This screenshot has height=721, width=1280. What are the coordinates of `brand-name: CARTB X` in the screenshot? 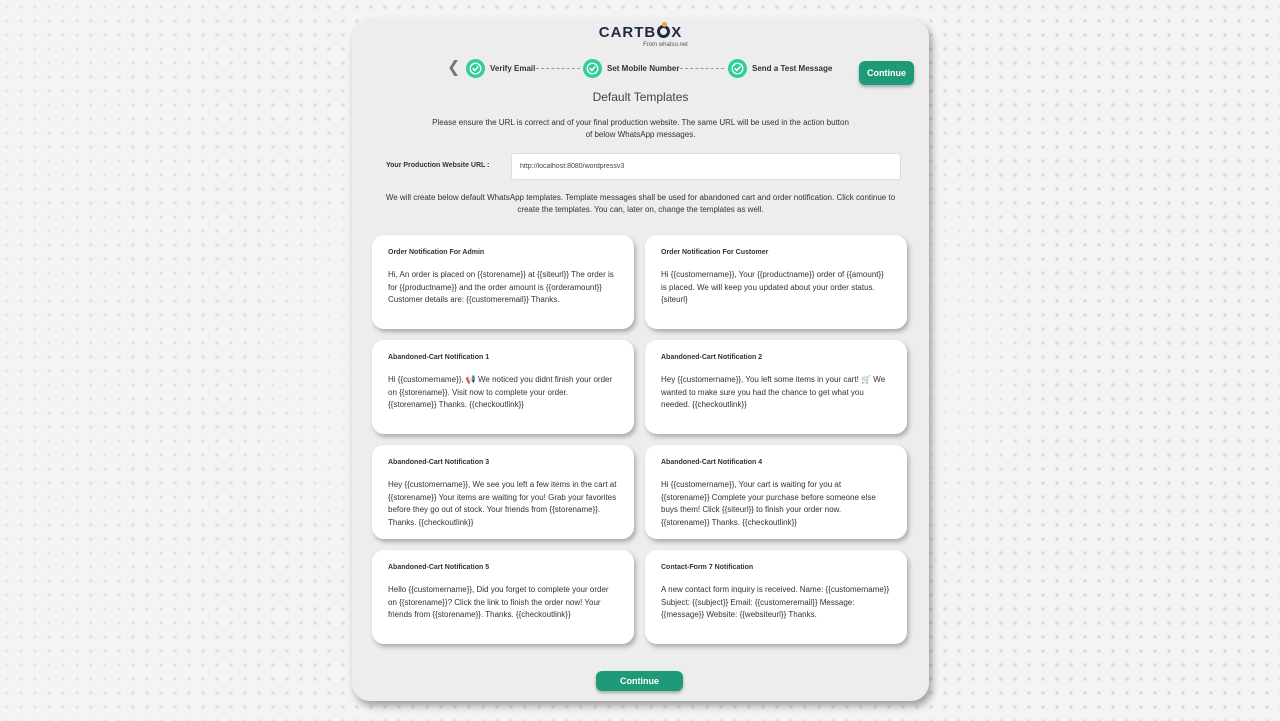 It's located at (640, 31).